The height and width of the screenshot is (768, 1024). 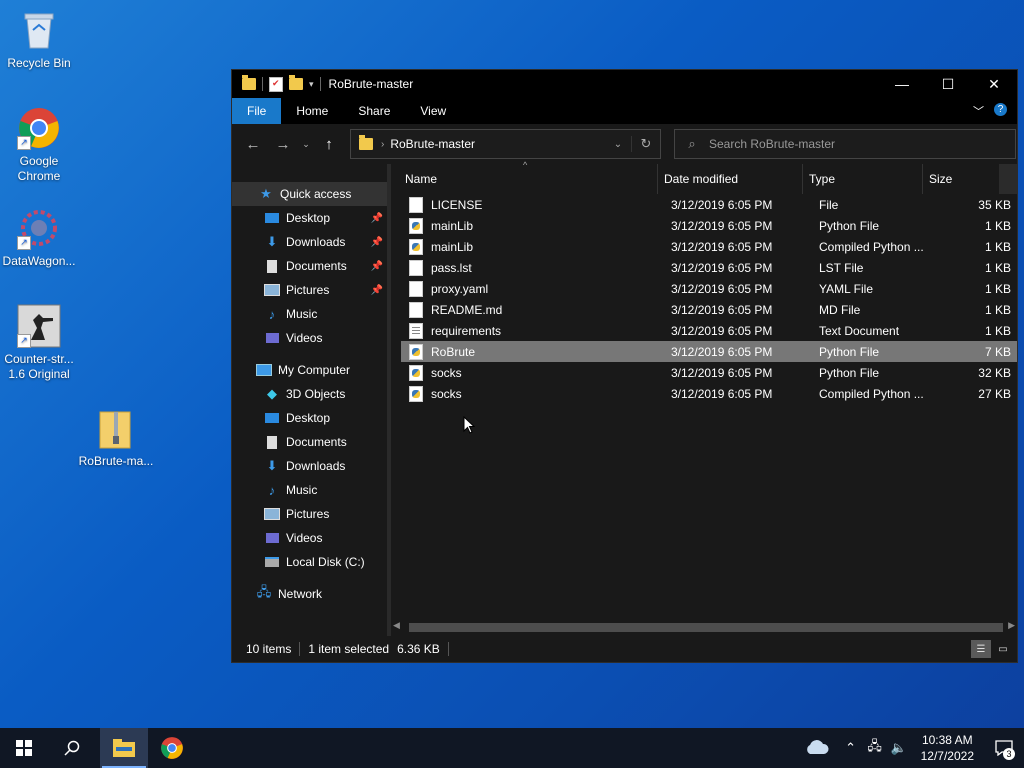 What do you see at coordinates (978, 111) in the screenshot?
I see `expand-ribbon-icon: ﹀` at bounding box center [978, 111].